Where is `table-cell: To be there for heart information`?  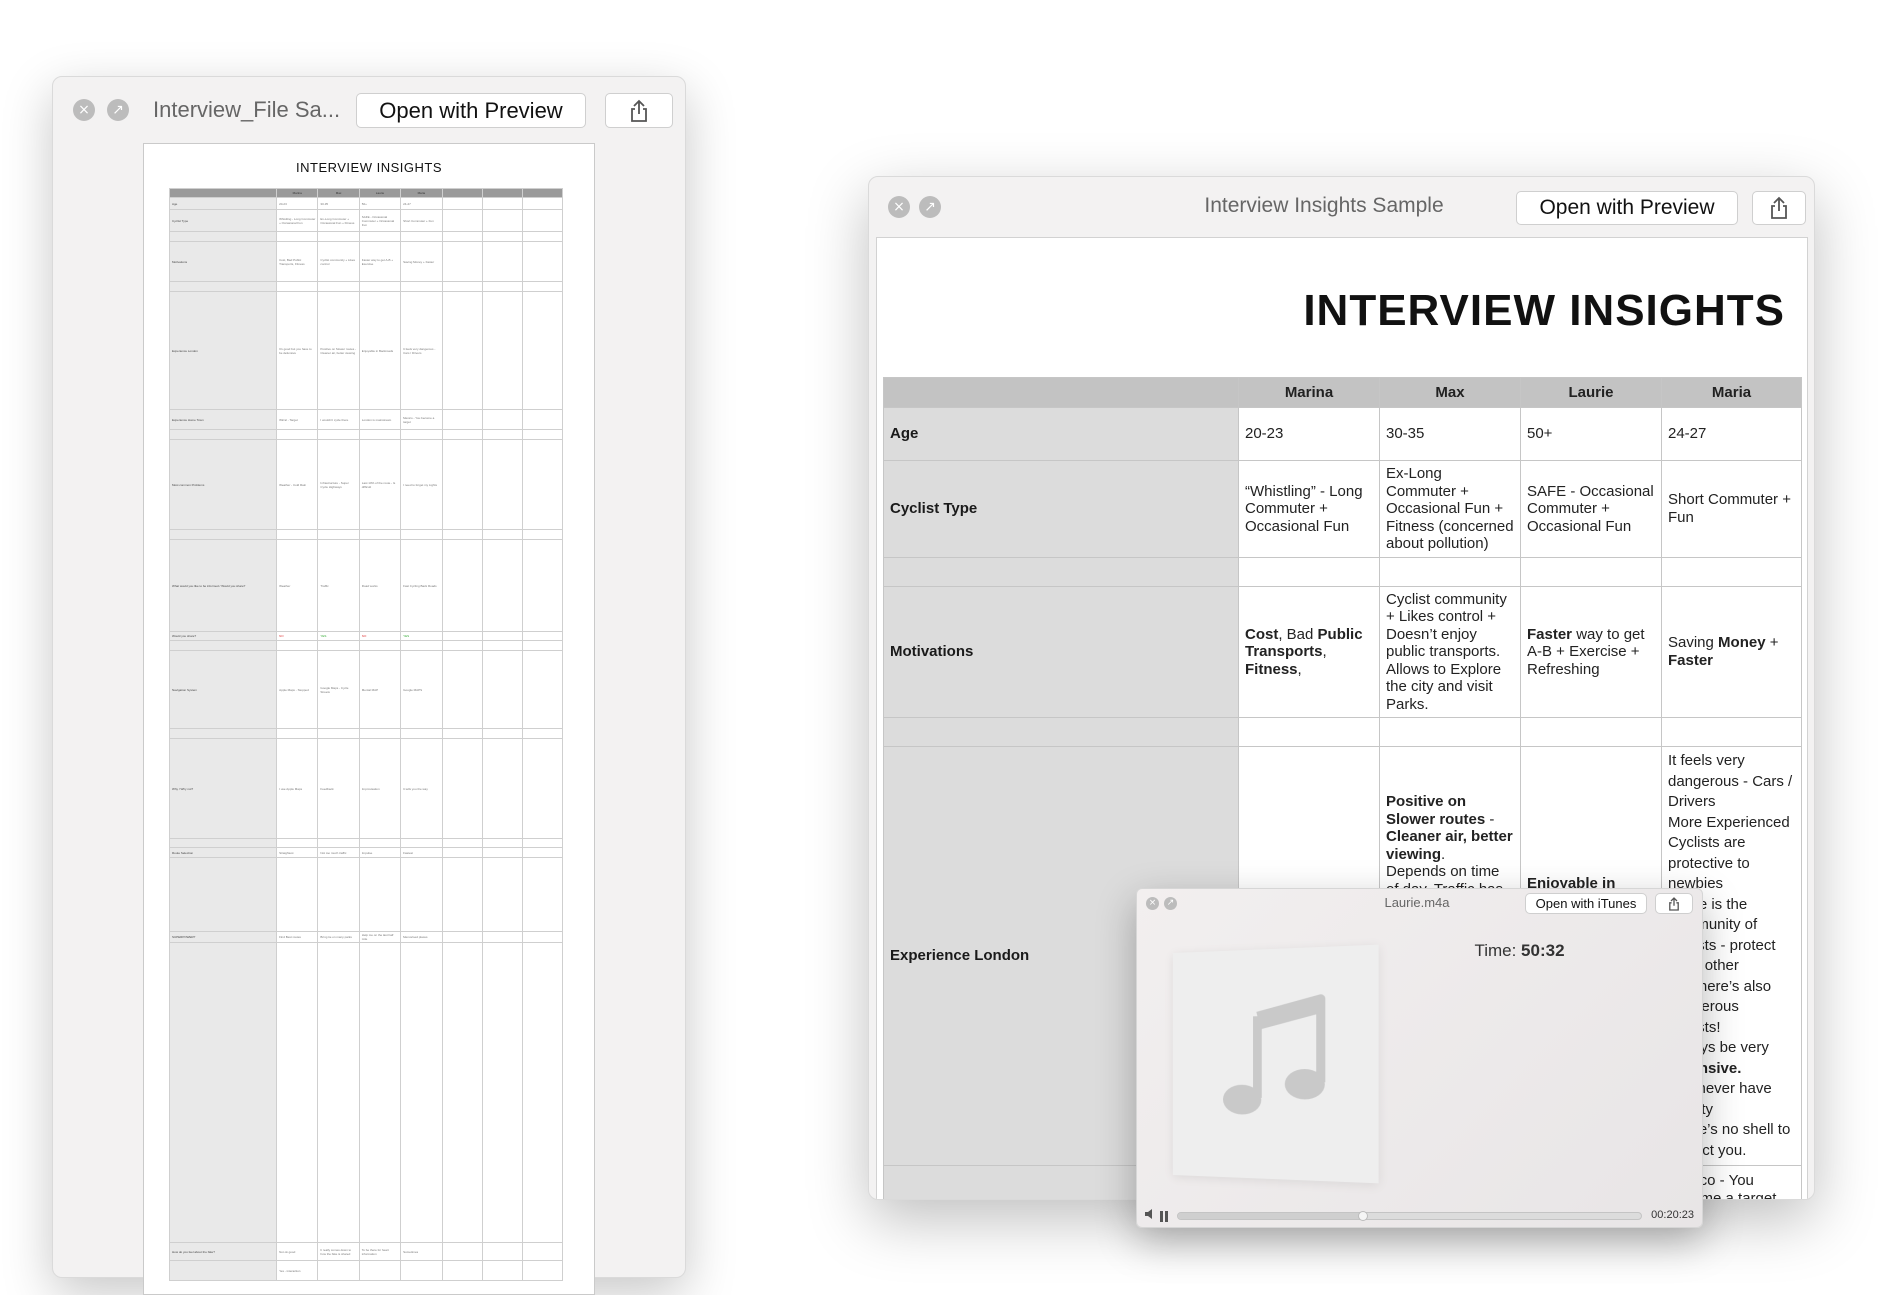
table-cell: To be there for heart information is located at coordinates (380, 1251).